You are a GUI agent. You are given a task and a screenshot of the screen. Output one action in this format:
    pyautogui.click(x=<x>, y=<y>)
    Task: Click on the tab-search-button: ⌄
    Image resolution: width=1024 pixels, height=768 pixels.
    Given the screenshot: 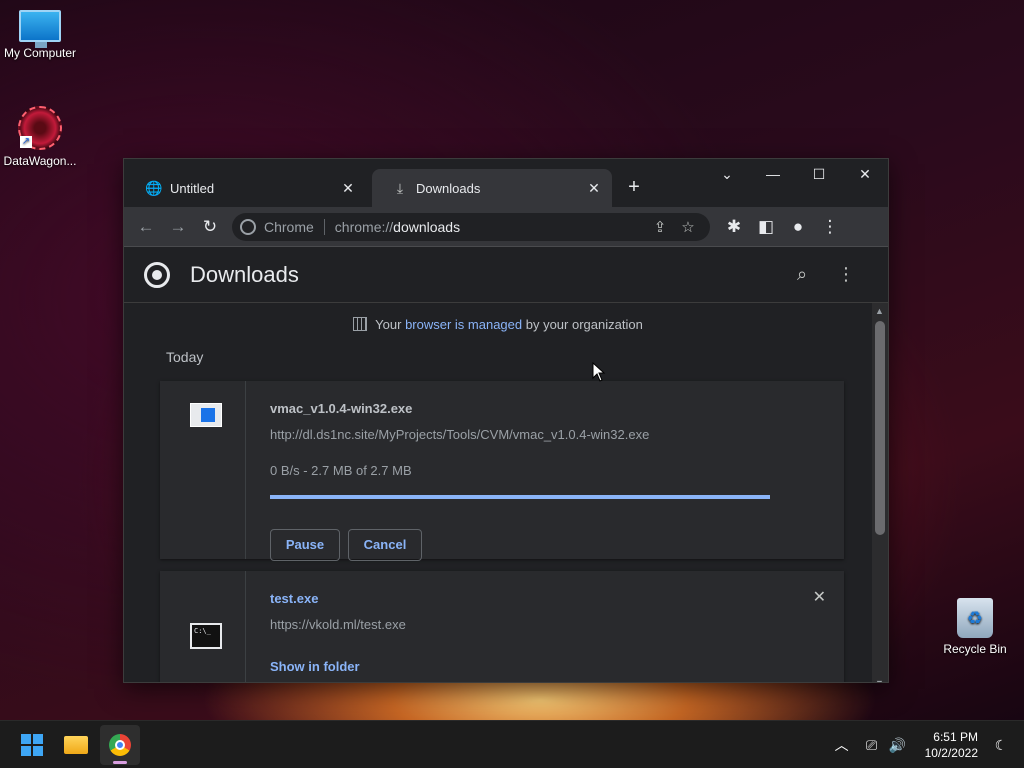 What is the action you would take?
    pyautogui.click(x=727, y=175)
    